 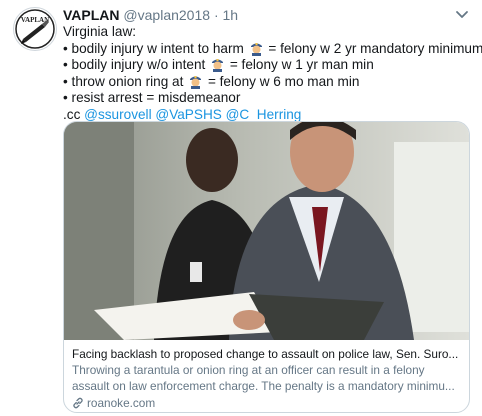 What do you see at coordinates (375, 48) in the screenshot?
I see `tweet-line-text: = felony w 2 yr mandatory minimum` at bounding box center [375, 48].